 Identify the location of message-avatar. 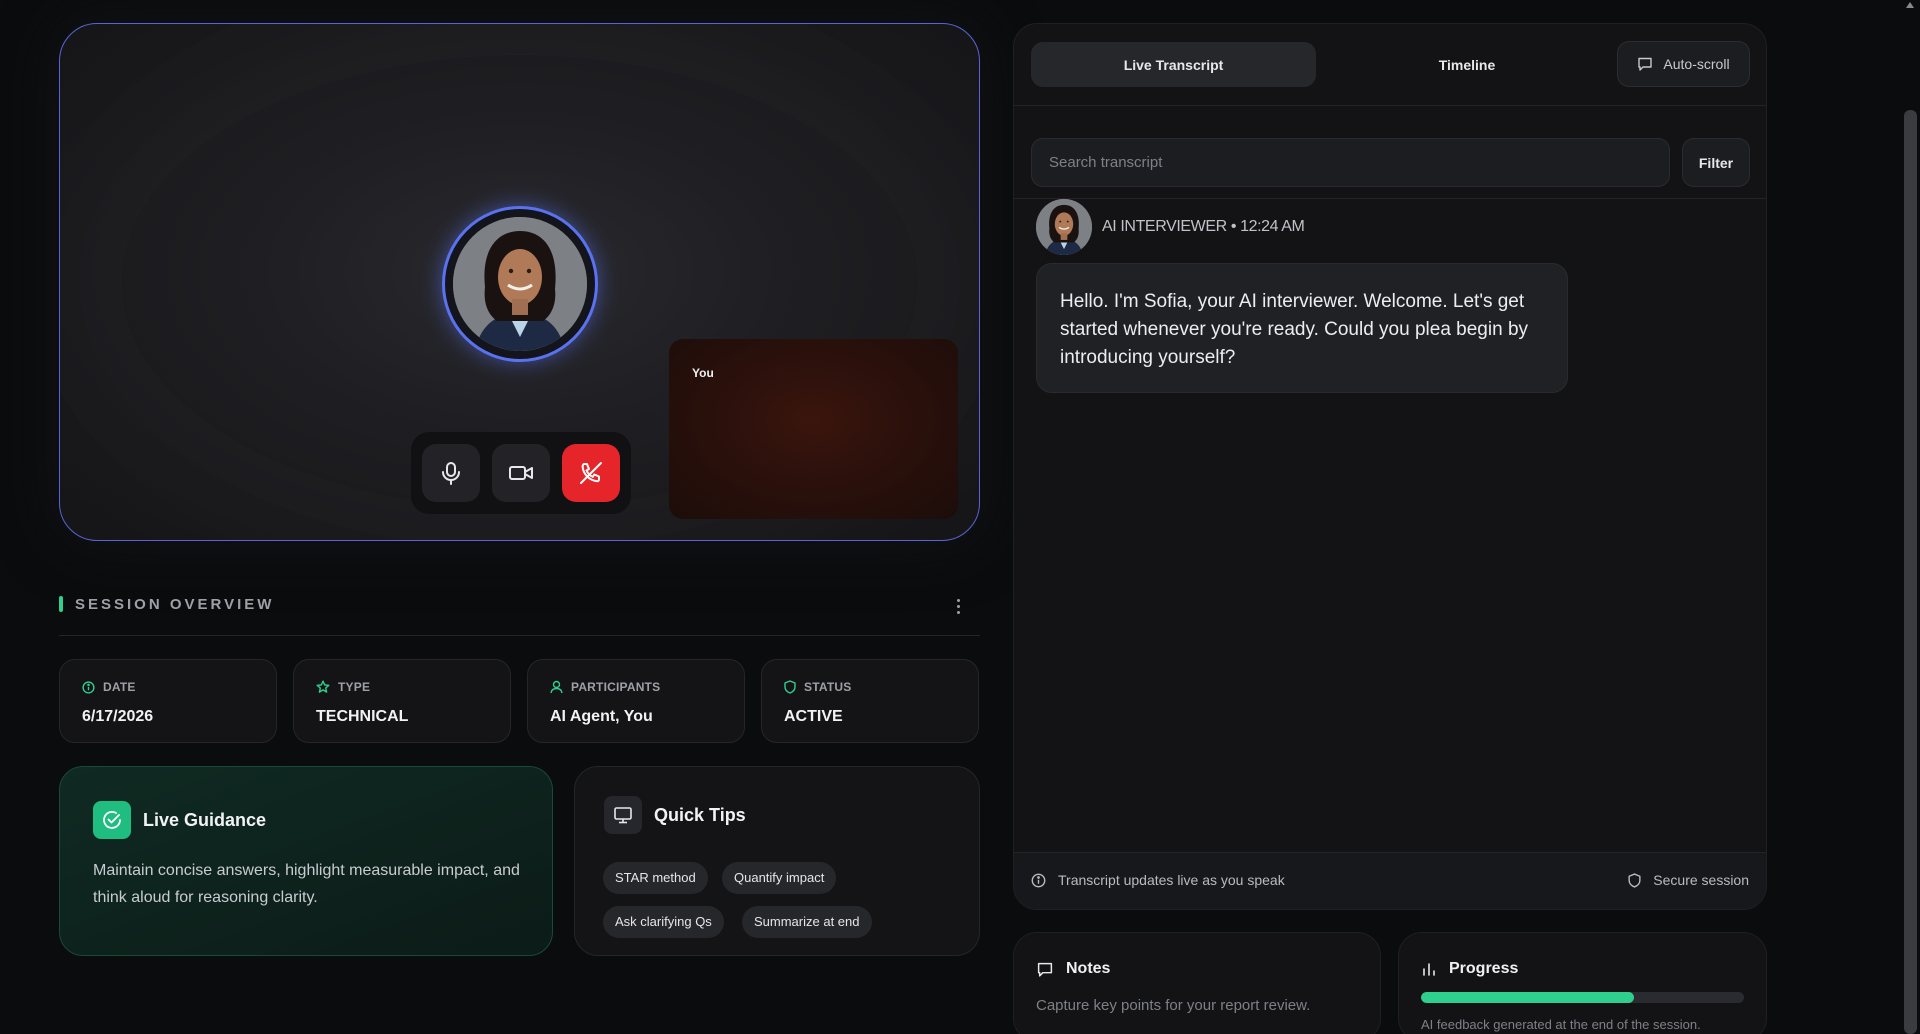
(1064, 227).